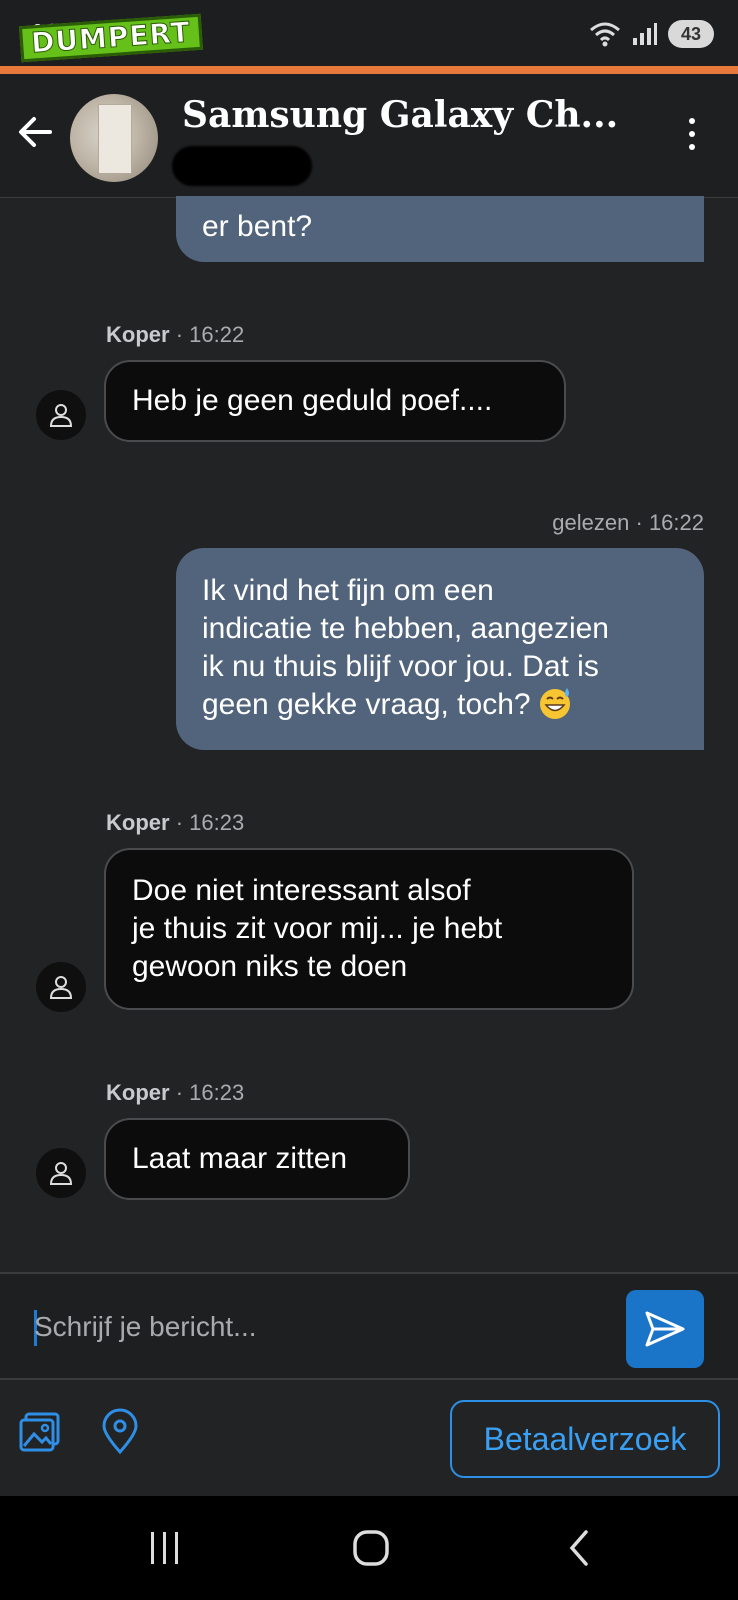  I want to click on message-bubble-incoming: Laat maar zitten, so click(257, 1159).